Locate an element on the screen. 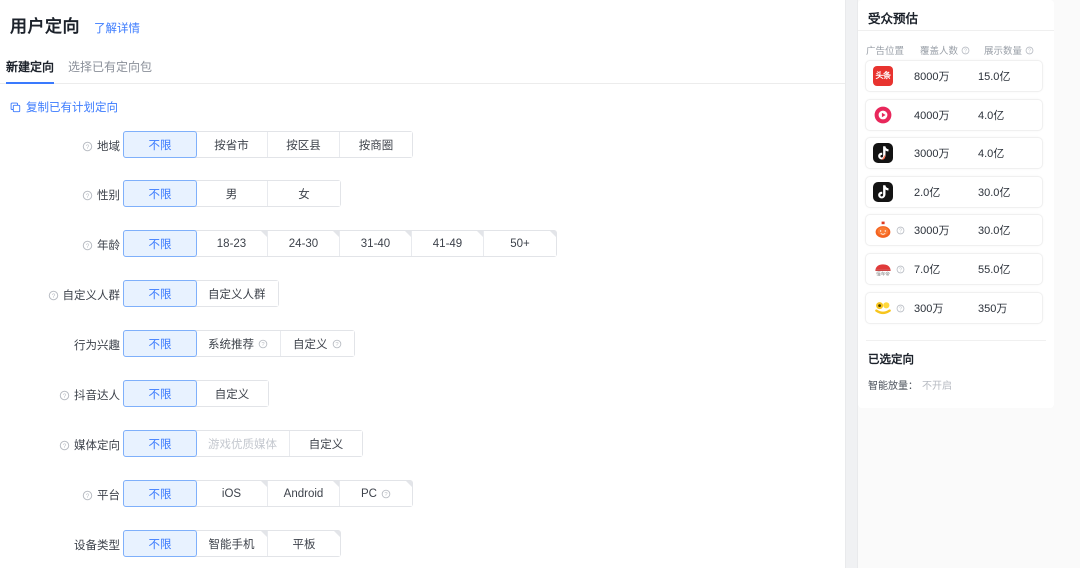 The height and width of the screenshot is (568, 1080). option-region-2: 按区县 is located at coordinates (304, 144).